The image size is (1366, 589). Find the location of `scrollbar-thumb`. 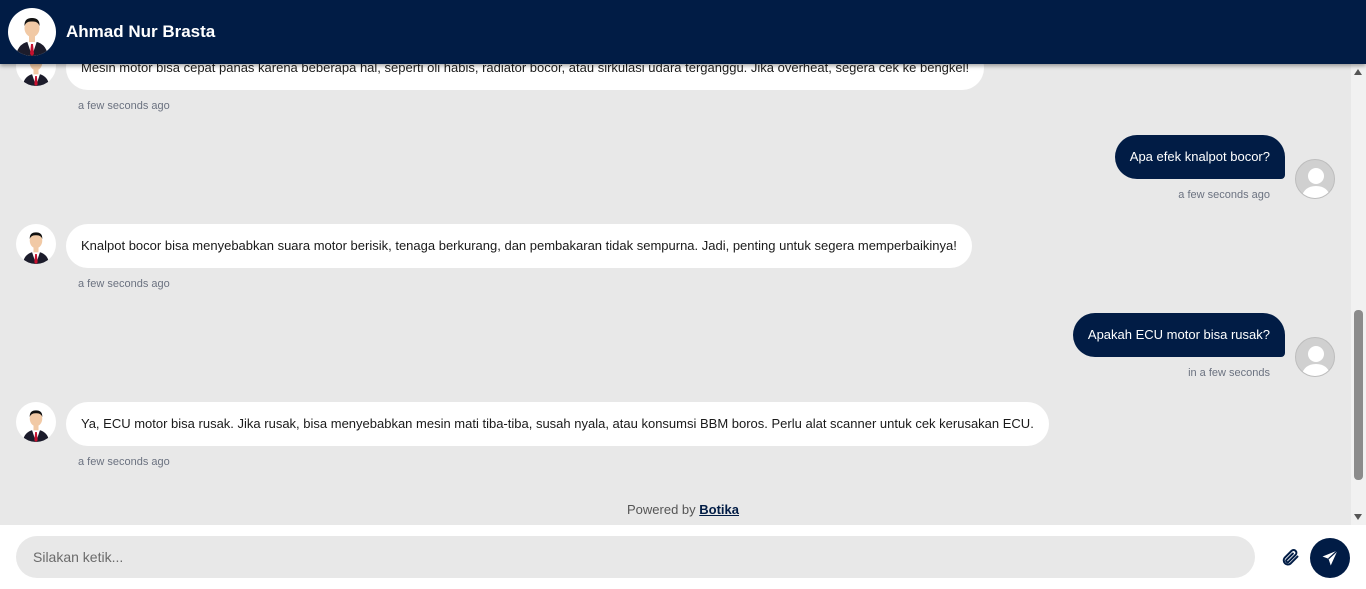

scrollbar-thumb is located at coordinates (1358, 395).